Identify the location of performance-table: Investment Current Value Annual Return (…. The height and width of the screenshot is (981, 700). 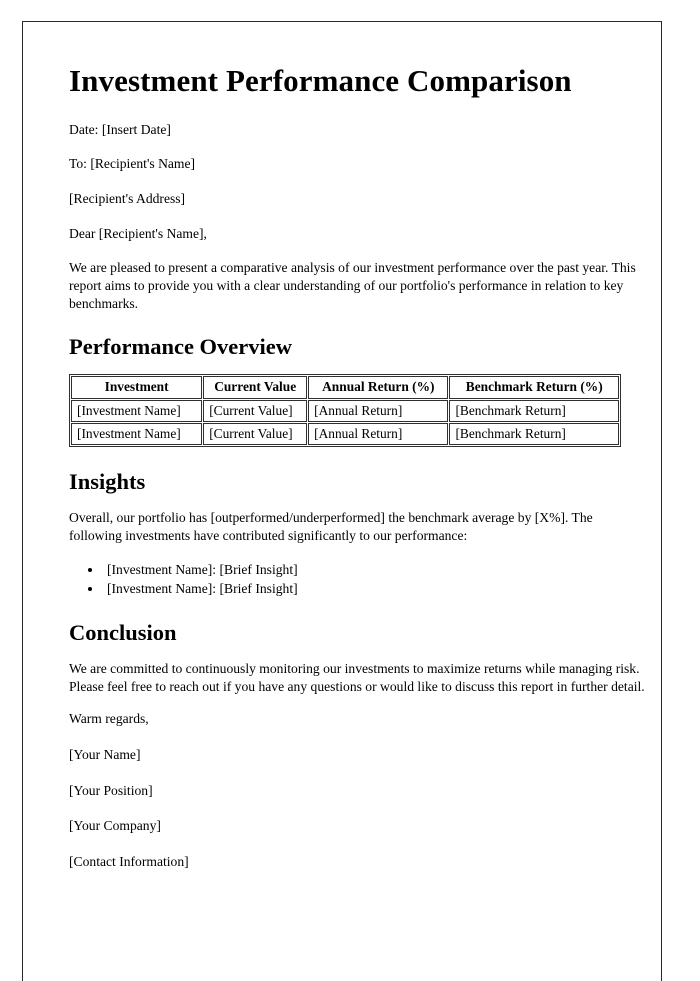
(345, 411).